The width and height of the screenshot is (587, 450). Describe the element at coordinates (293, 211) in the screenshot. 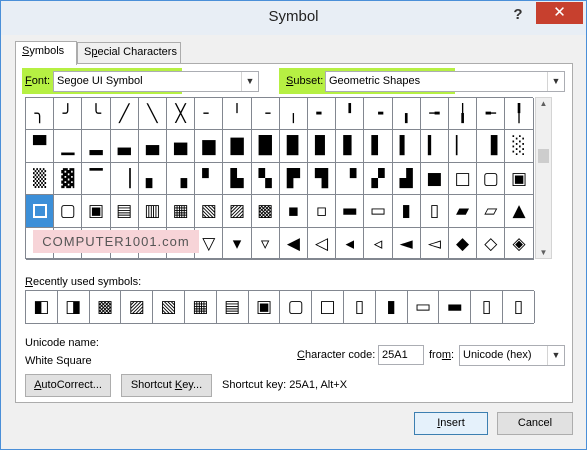

I see `symbol-cell: ▪` at that location.